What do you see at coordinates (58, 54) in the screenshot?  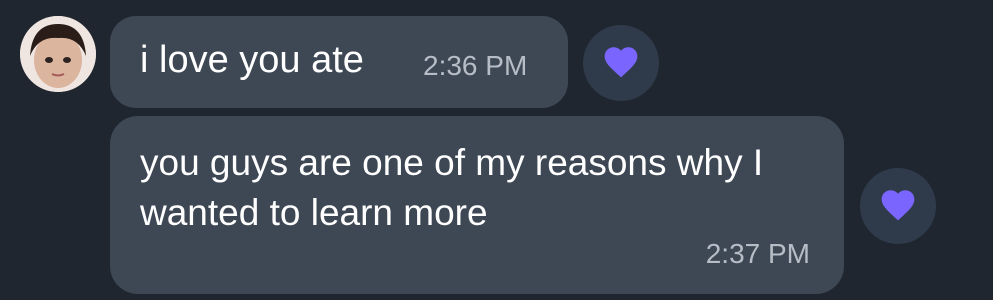 I see `avatar` at bounding box center [58, 54].